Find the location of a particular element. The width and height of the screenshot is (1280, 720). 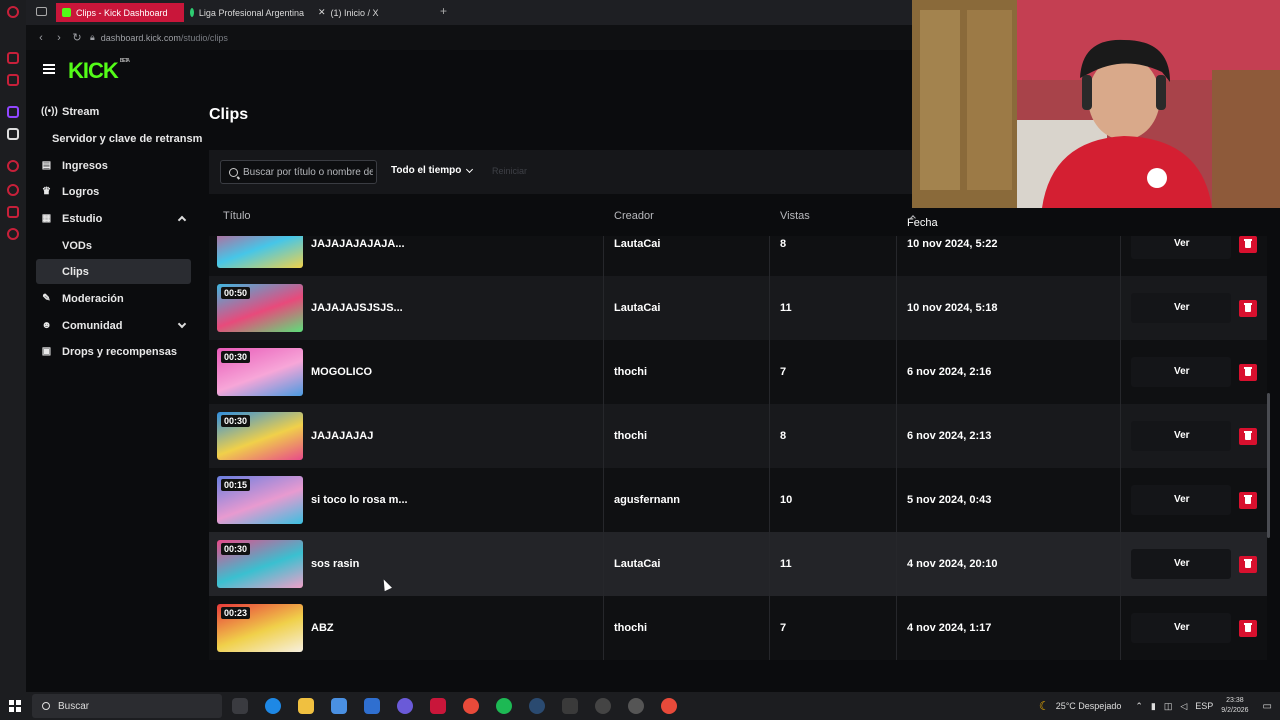

clip-title: MOGOLICO is located at coordinates (341, 372).